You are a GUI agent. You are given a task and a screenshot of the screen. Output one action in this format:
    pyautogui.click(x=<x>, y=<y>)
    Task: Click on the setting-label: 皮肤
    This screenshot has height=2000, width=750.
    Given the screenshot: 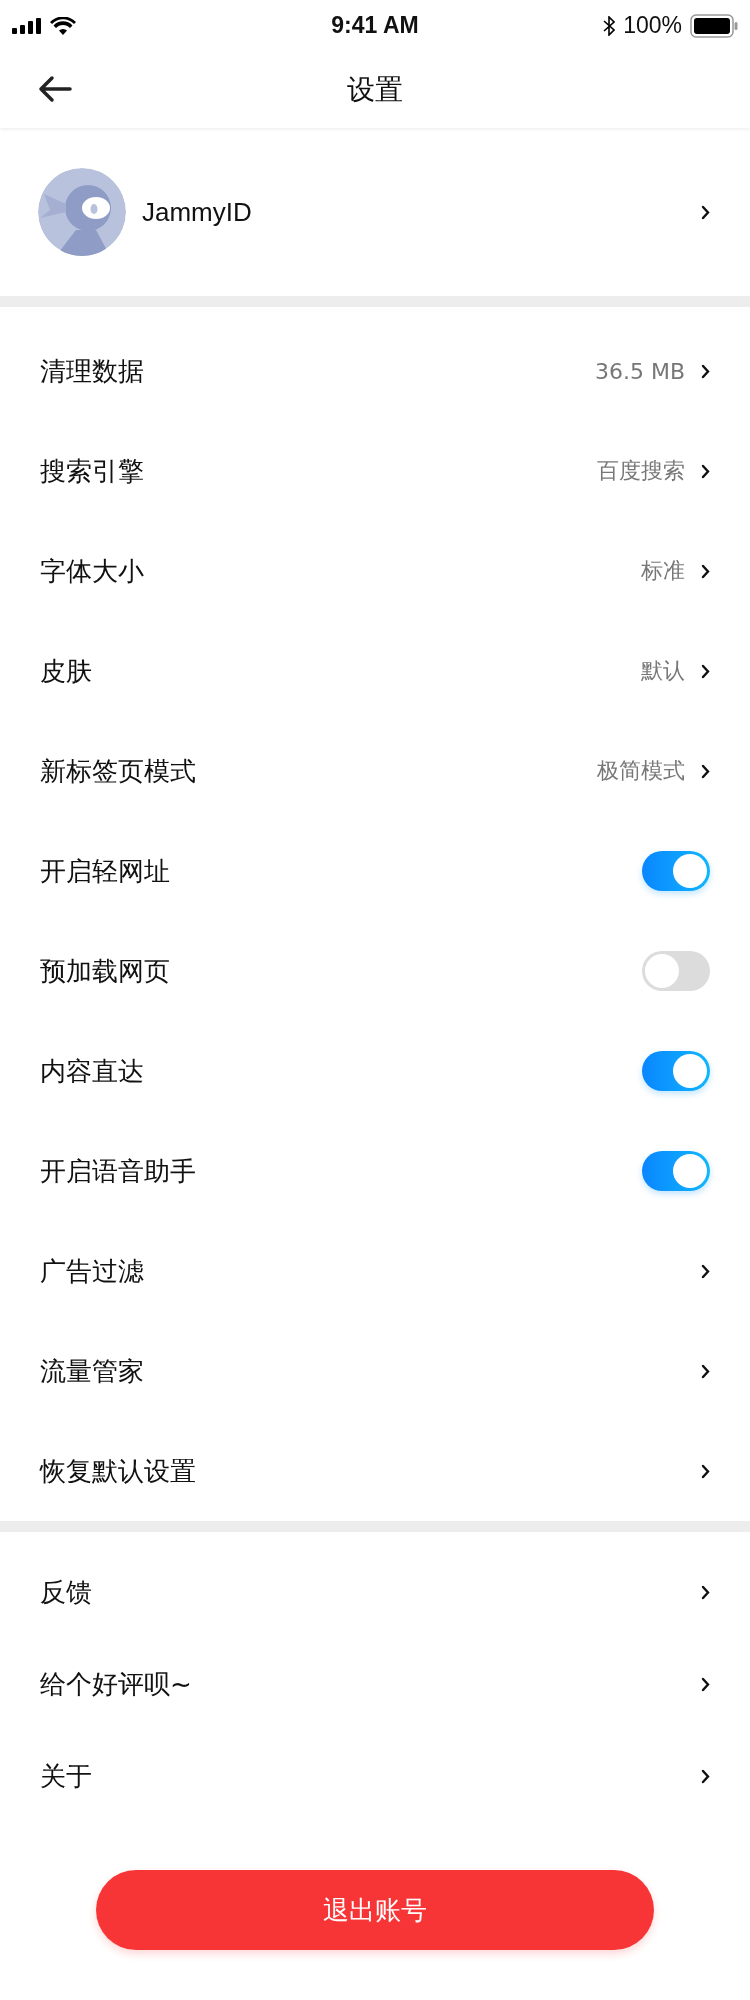 What is the action you would take?
    pyautogui.click(x=66, y=671)
    